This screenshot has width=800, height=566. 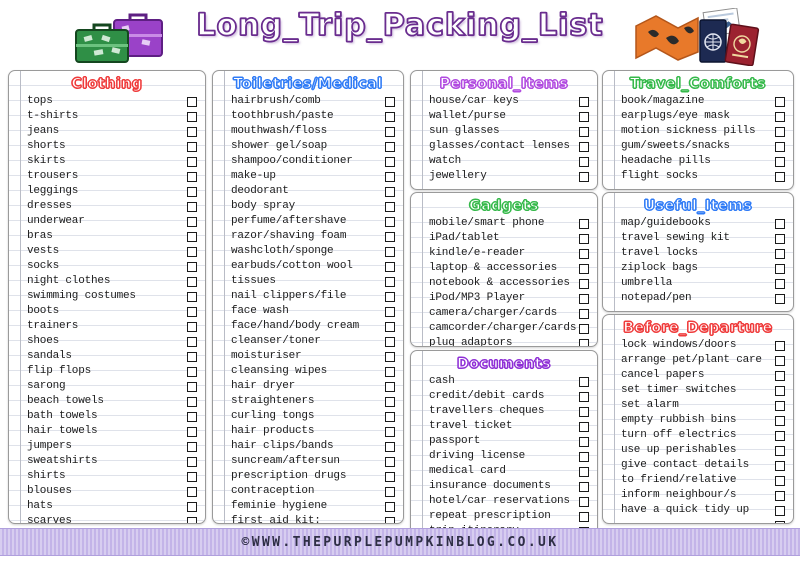 What do you see at coordinates (504, 298) in the screenshot?
I see `list-item: iPod/MP3 Player` at bounding box center [504, 298].